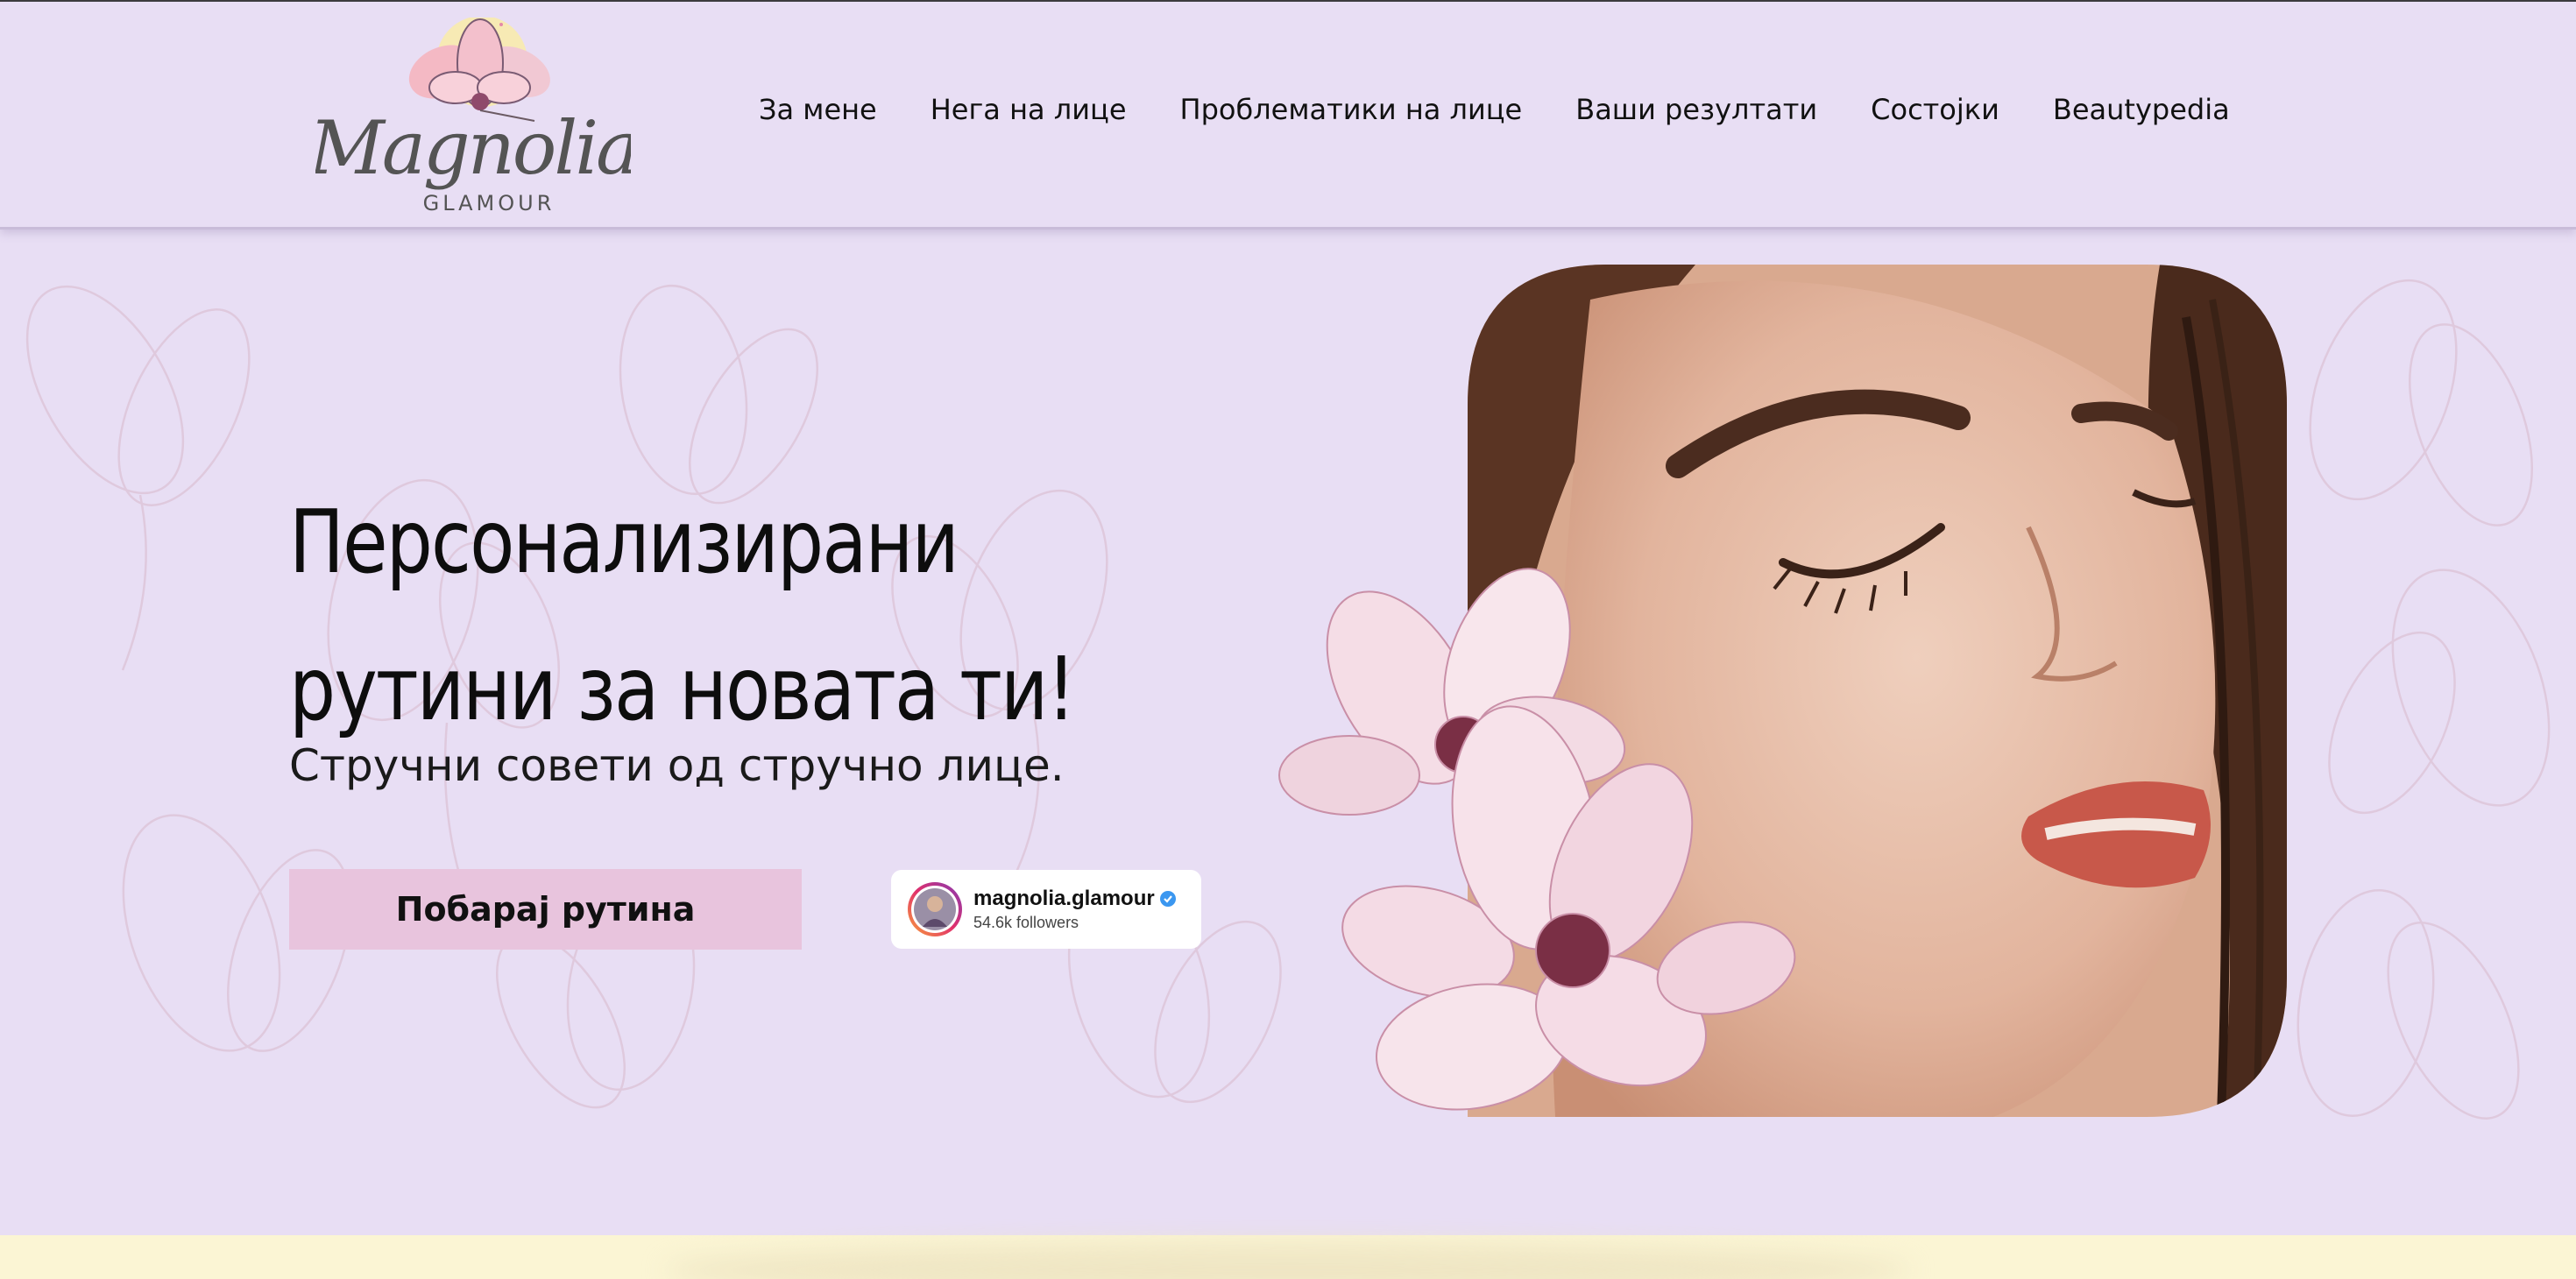 The height and width of the screenshot is (1279, 2576). I want to click on nav-item-problematiki: Проблематики на лице, so click(1351, 109).